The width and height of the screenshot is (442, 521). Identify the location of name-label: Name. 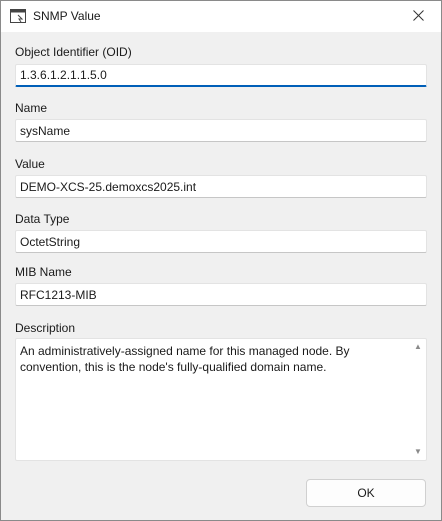
(31, 108).